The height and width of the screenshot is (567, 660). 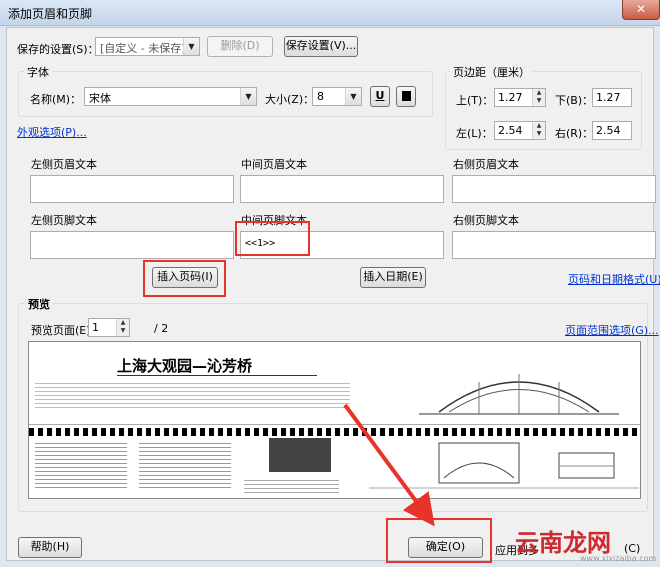 What do you see at coordinates (554, 245) in the screenshot?
I see `right-footer-input` at bounding box center [554, 245].